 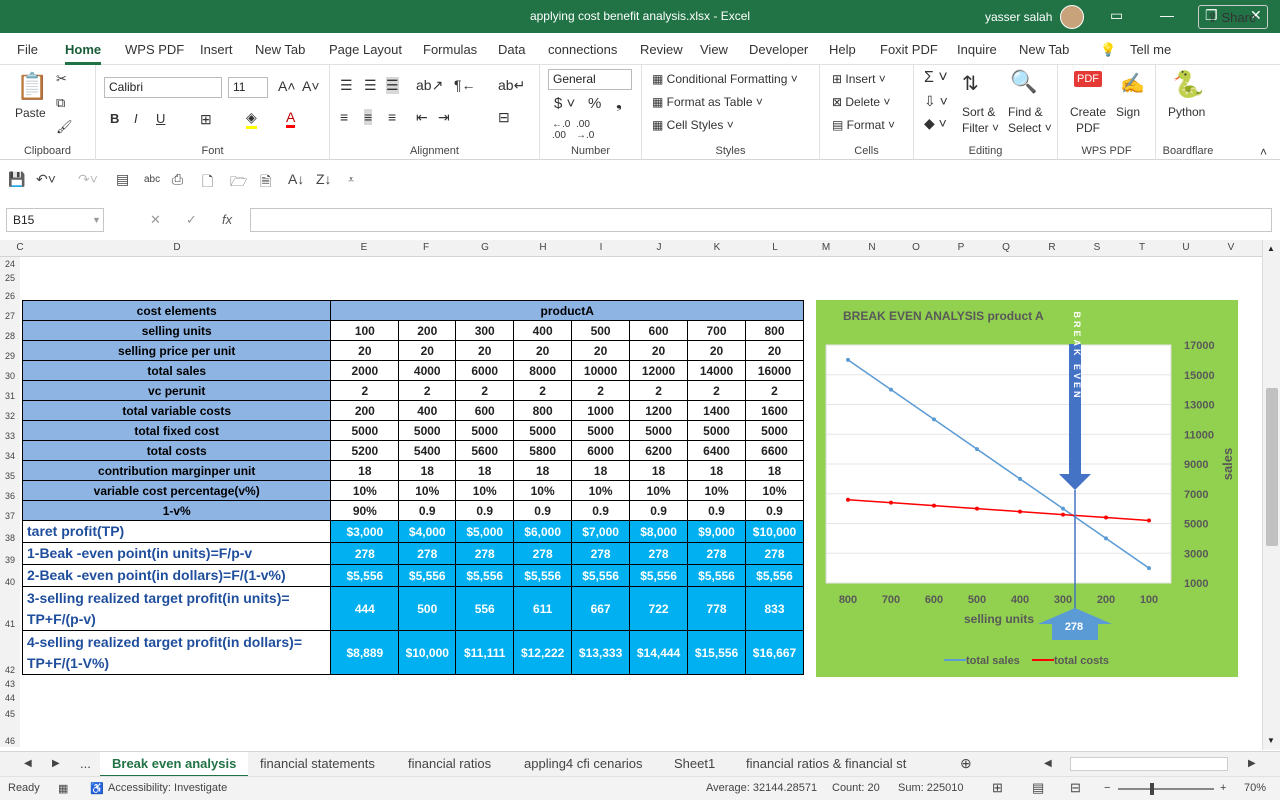 I want to click on insert-cells-button: ⊞ Insert ˅, so click(x=859, y=79).